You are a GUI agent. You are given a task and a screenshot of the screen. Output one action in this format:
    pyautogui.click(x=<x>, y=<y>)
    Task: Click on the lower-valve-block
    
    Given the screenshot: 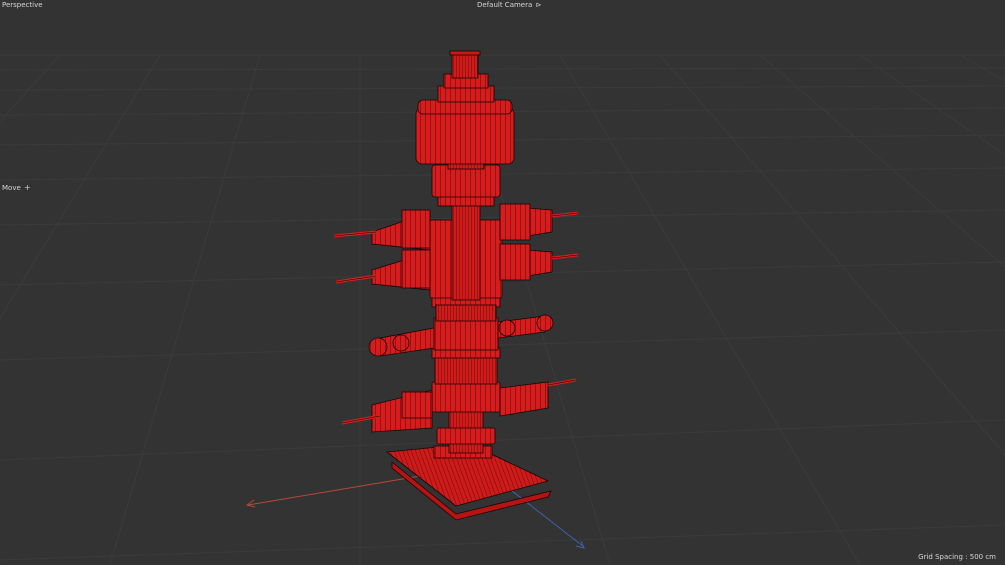 What is the action you would take?
    pyautogui.click(x=466, y=397)
    